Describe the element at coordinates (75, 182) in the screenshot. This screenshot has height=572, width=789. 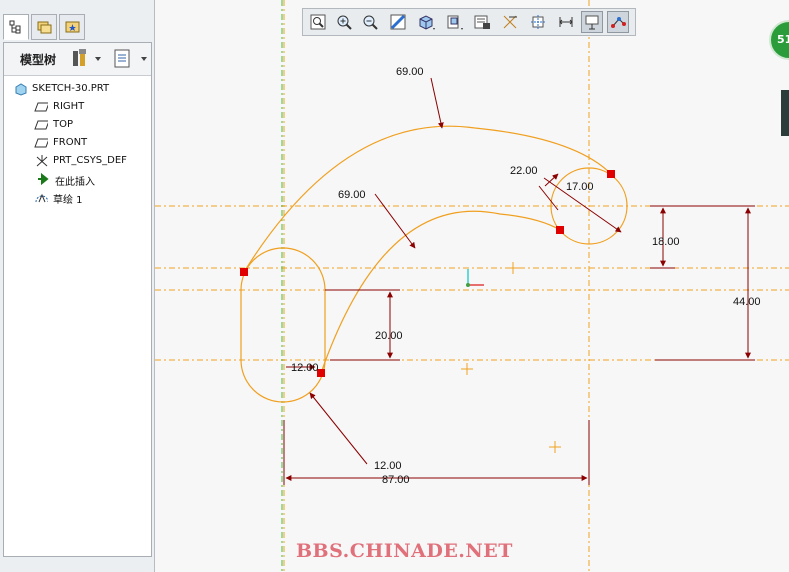
I see `tree-item-label: 在此插入` at that location.